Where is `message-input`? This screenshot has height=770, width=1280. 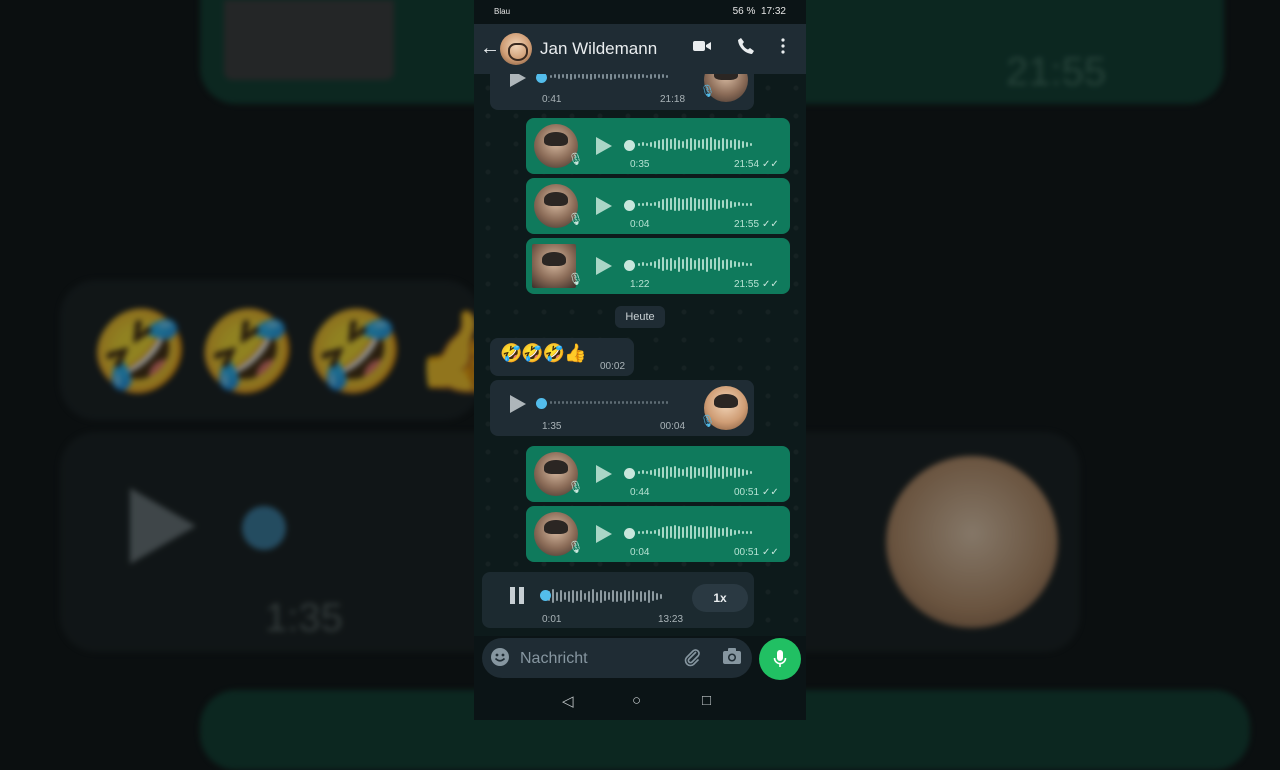 message-input is located at coordinates (595, 659).